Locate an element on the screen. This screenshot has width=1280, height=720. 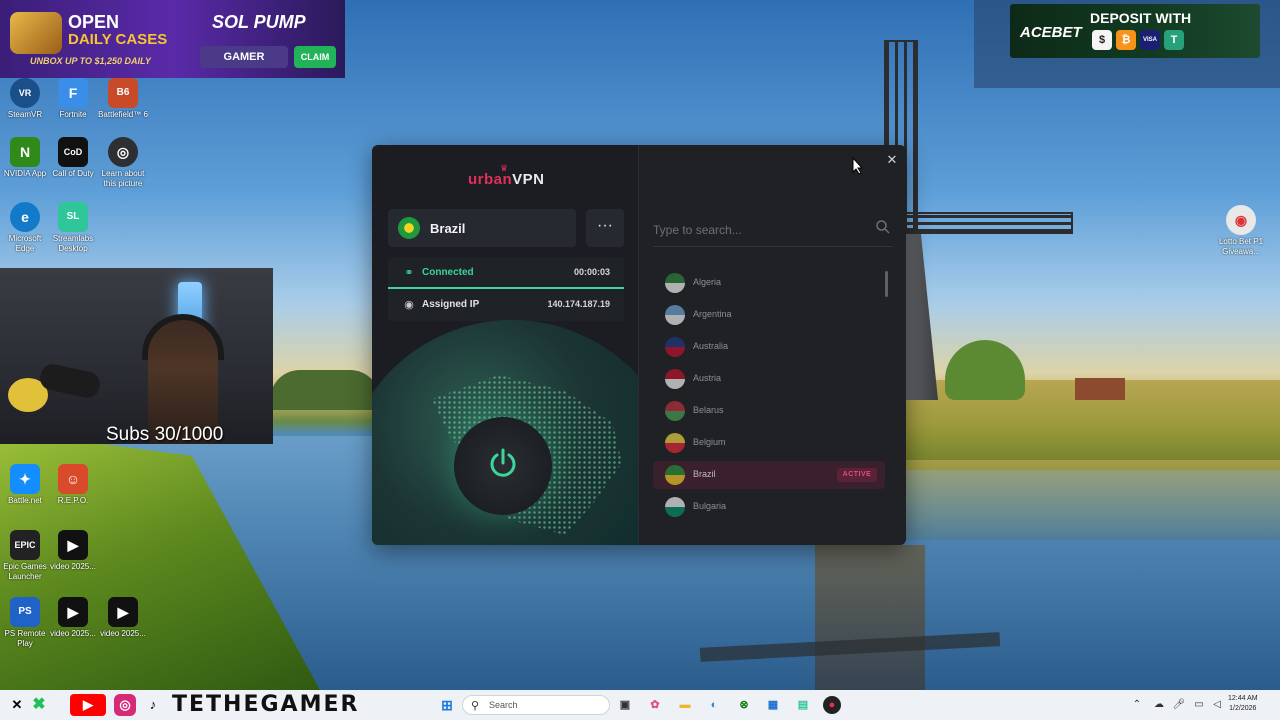
more-options-button: ··· is located at coordinates (605, 228).